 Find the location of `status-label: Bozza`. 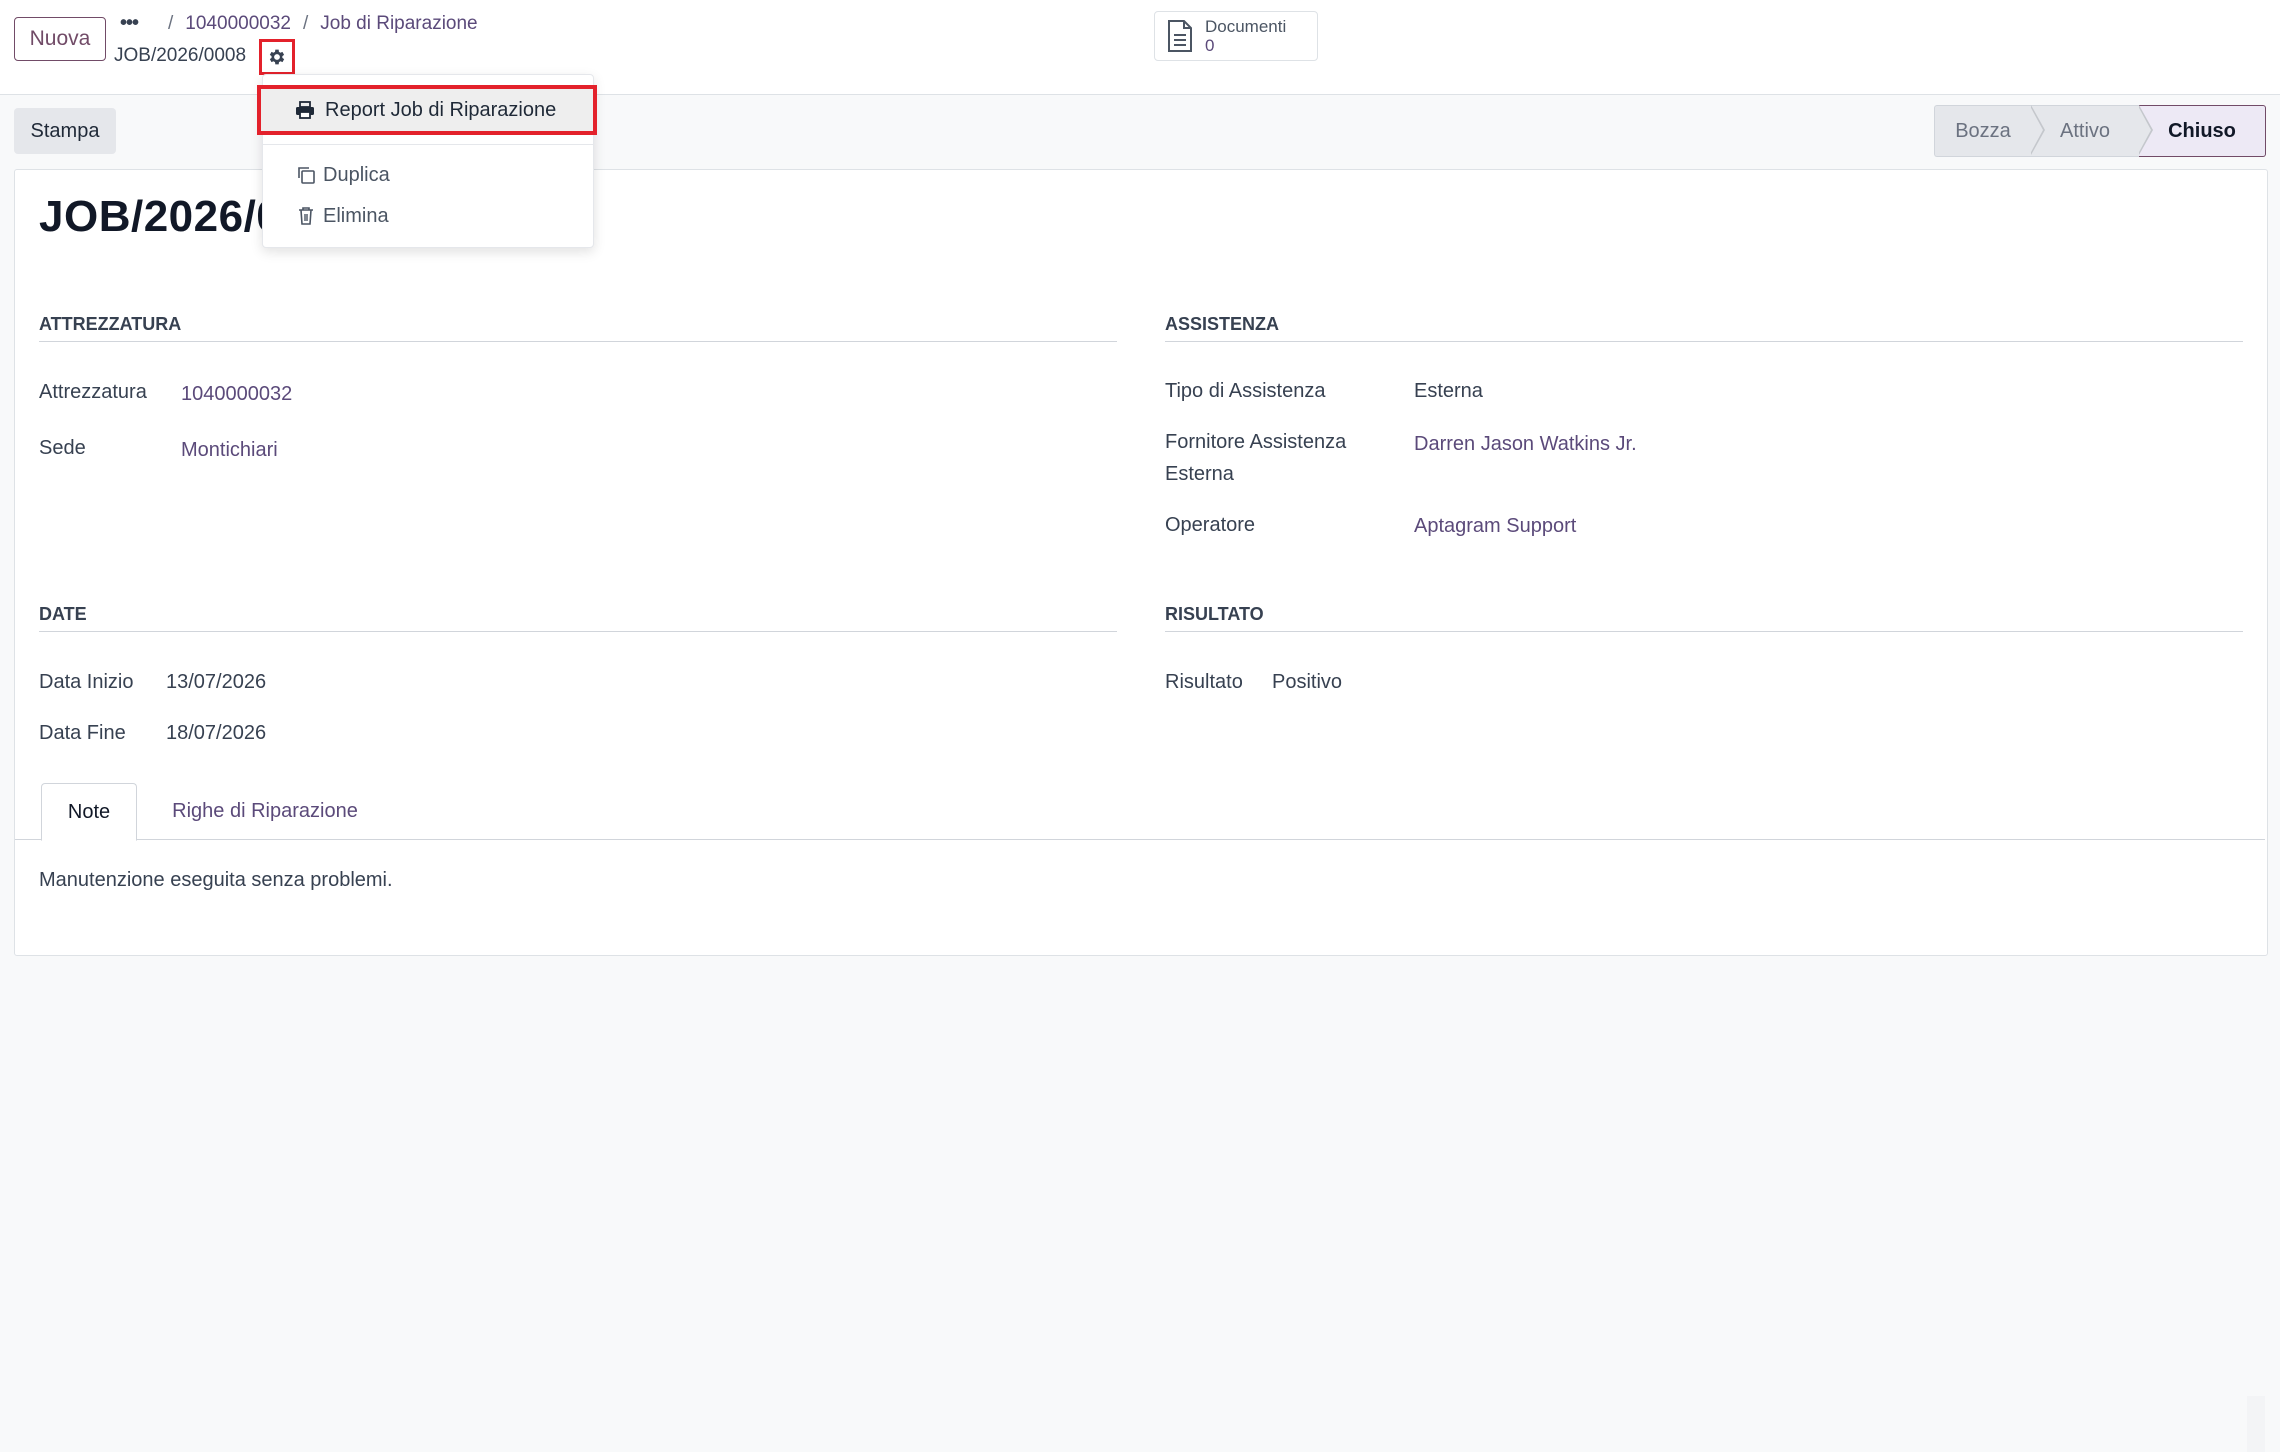

status-label: Bozza is located at coordinates (1983, 130).